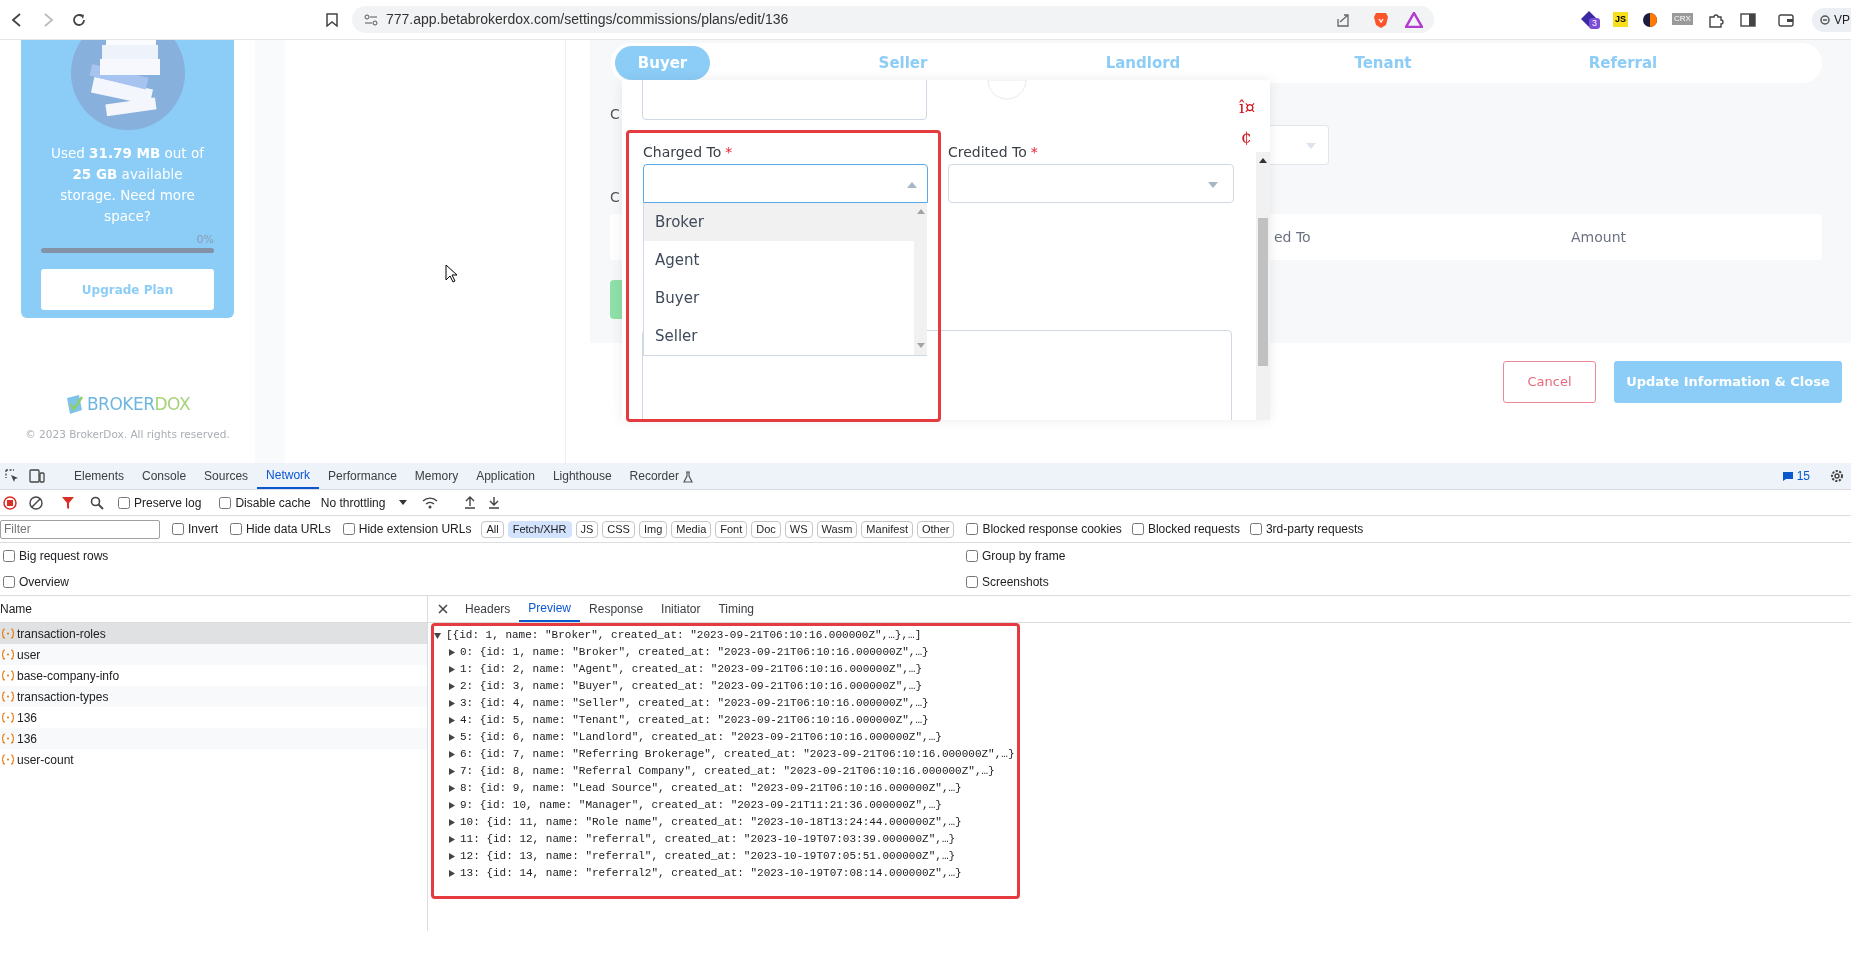  I want to click on expanded-arrow-icon, so click(437, 635).